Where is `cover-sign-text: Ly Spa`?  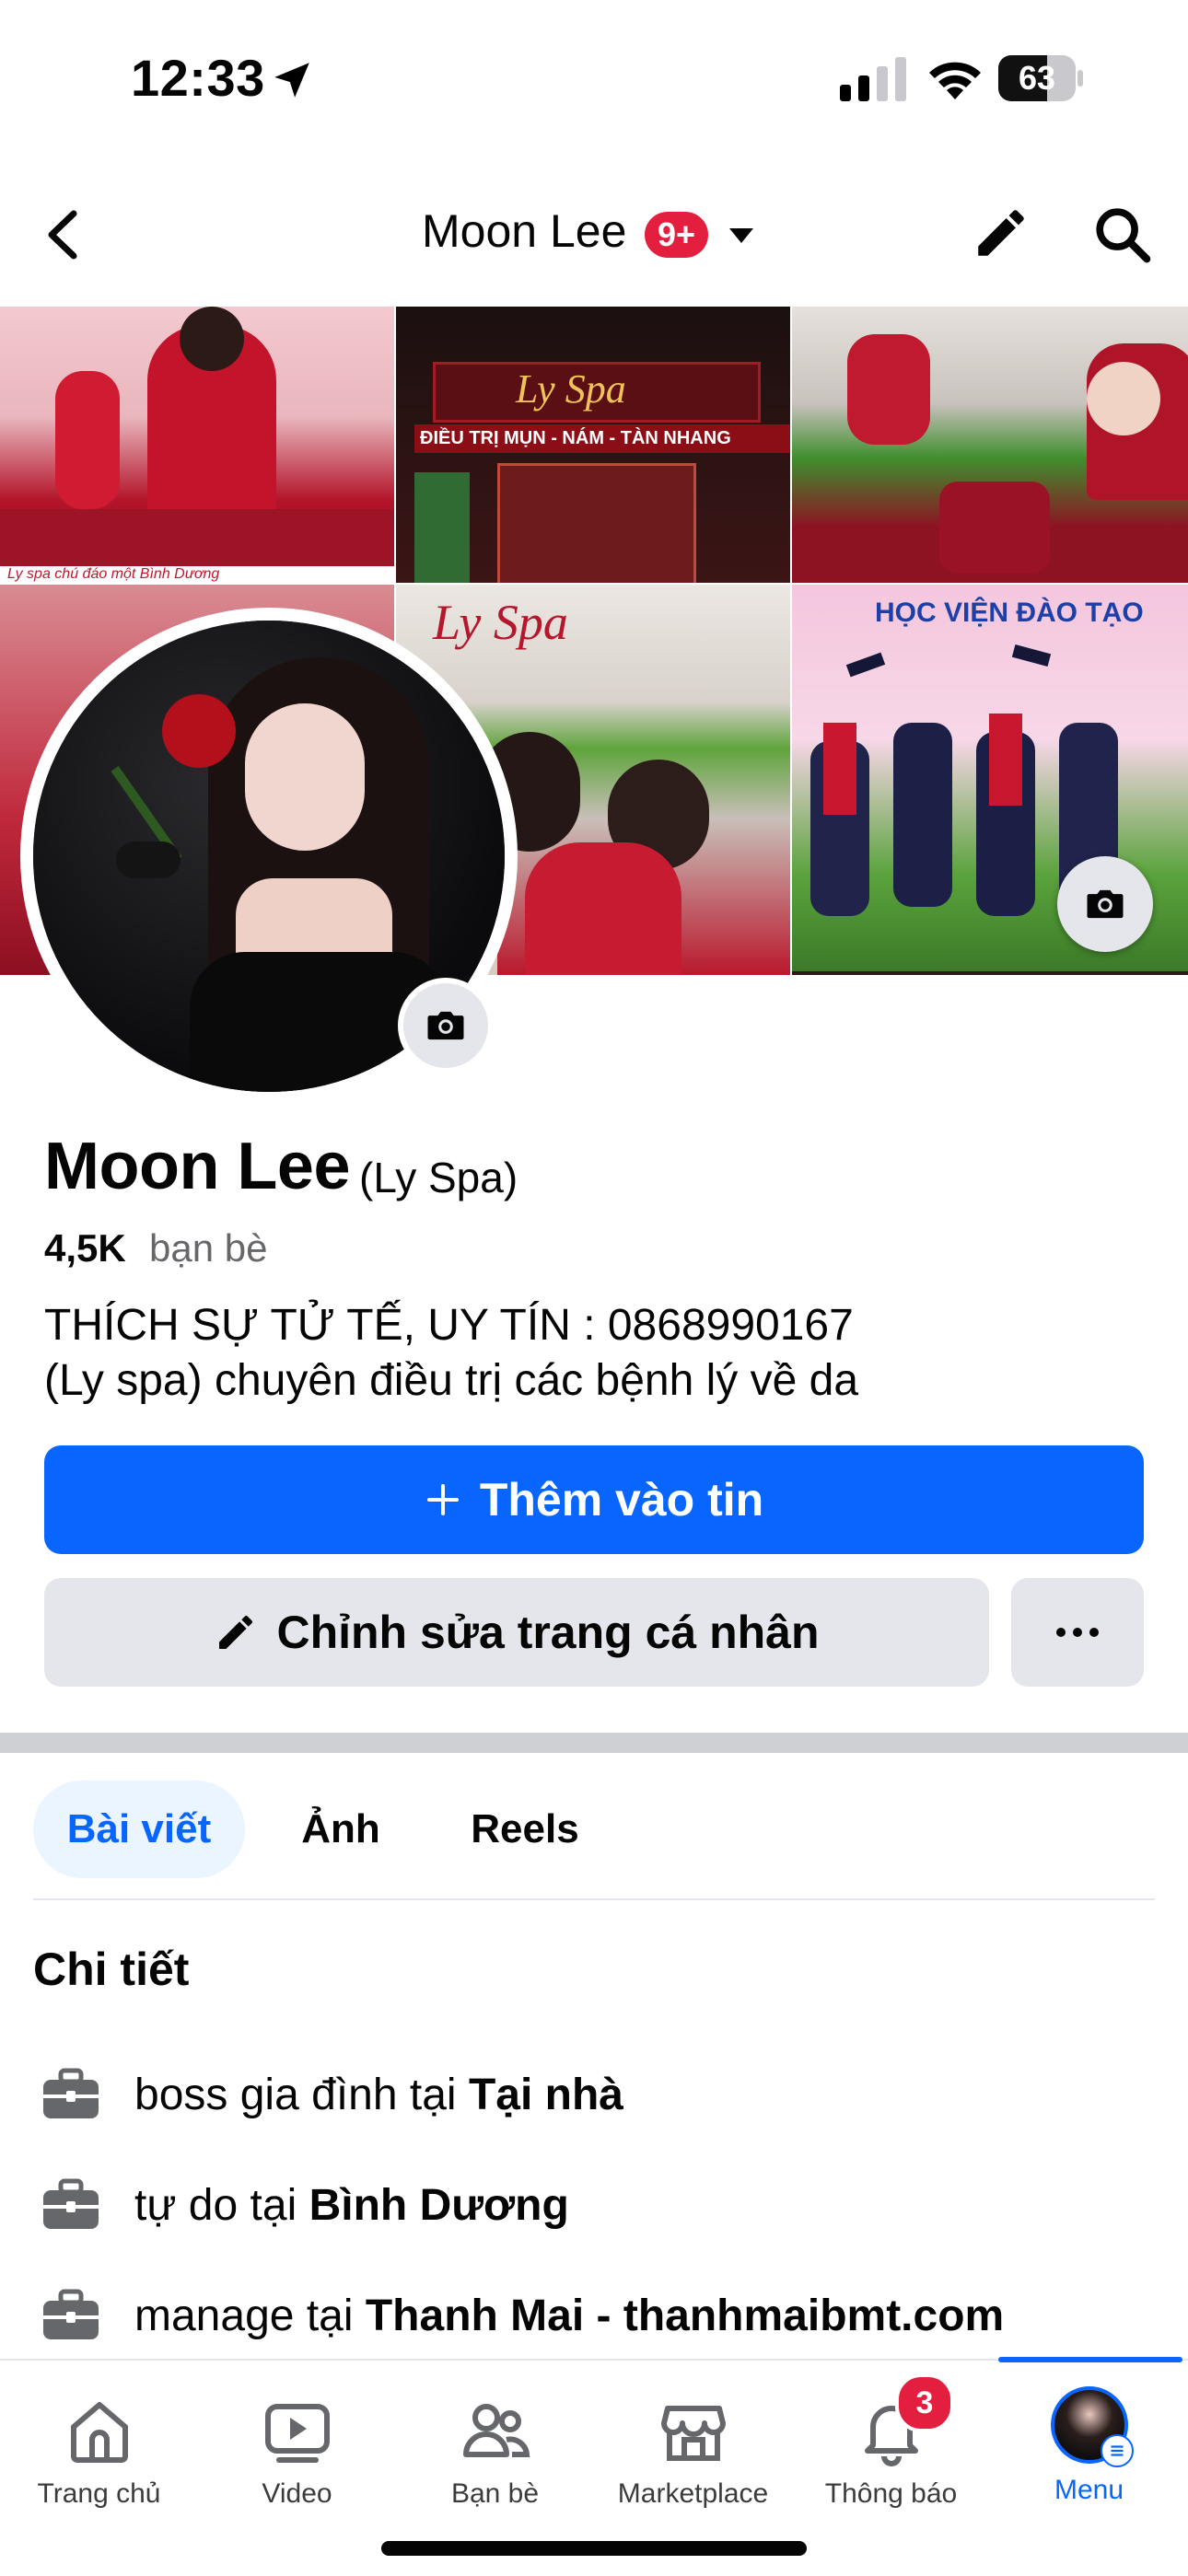
cover-sign-text: Ly Spa is located at coordinates (571, 389).